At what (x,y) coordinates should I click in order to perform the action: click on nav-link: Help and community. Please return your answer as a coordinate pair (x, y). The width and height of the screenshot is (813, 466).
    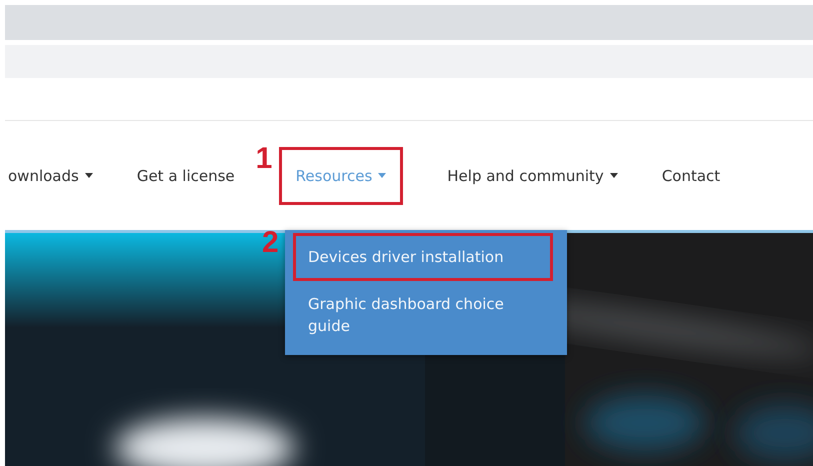
    Looking at the image, I should click on (532, 175).